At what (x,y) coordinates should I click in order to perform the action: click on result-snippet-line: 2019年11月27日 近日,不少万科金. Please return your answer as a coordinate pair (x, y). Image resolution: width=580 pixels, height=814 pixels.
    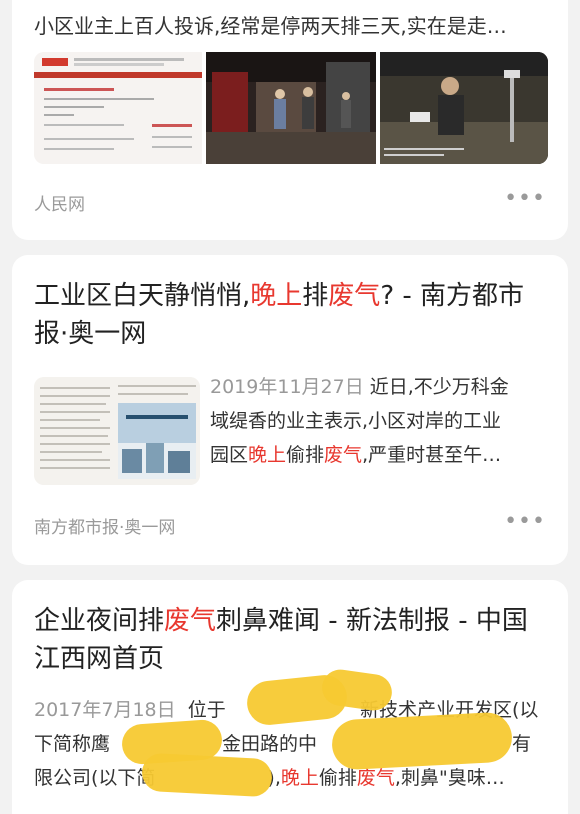
    Looking at the image, I should click on (359, 387).